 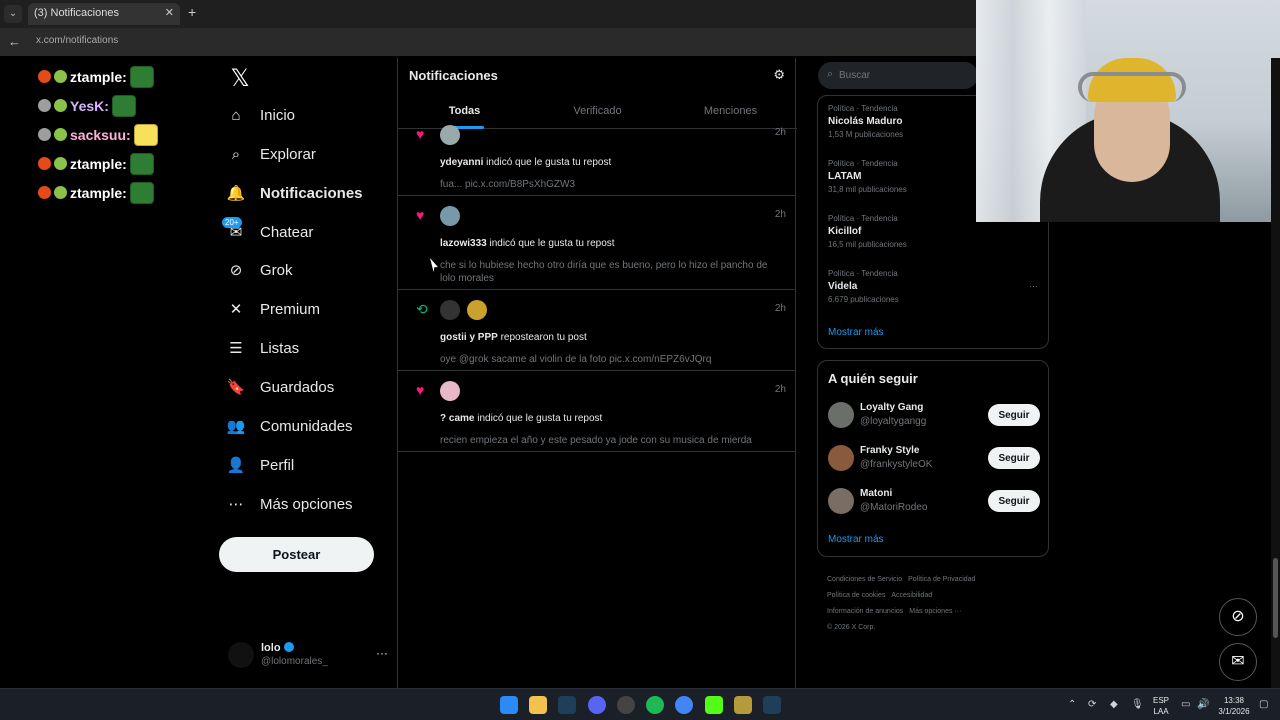 I want to click on follow-name: Loyalty Gang, so click(x=892, y=407).